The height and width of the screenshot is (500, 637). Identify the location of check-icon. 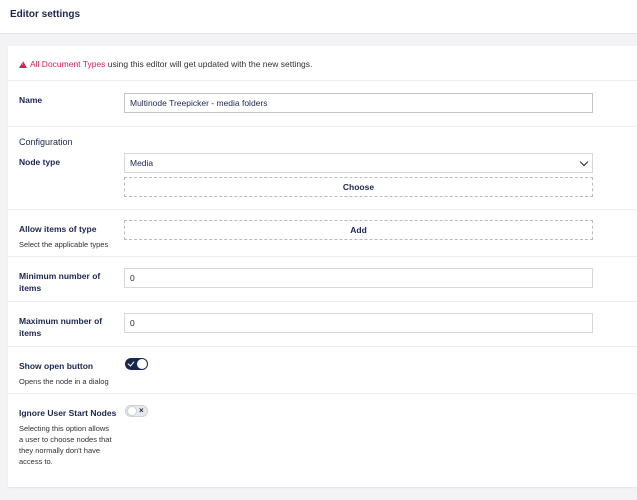
(131, 363).